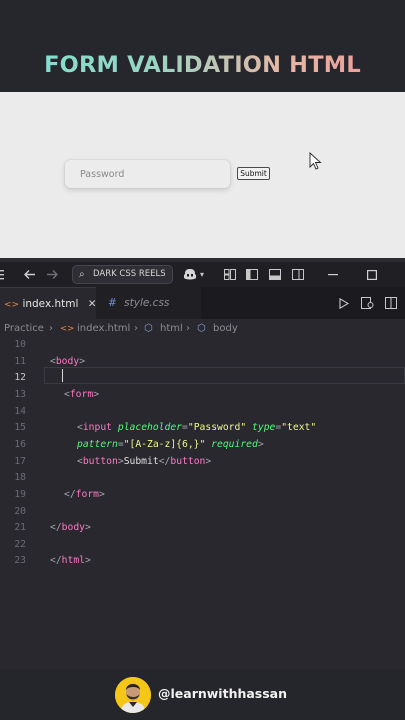 This screenshot has height=720, width=405. Describe the element at coordinates (315, 161) in the screenshot. I see `mouse-cursor-icon` at that location.